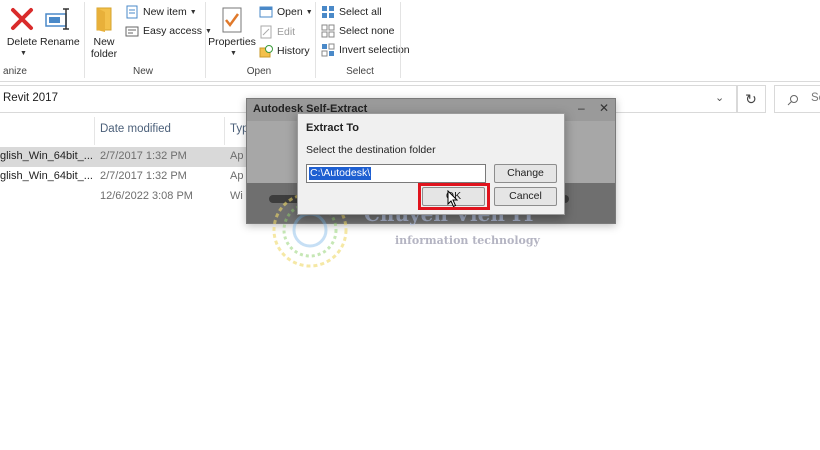  I want to click on search-placeholder: Se, so click(815, 98).